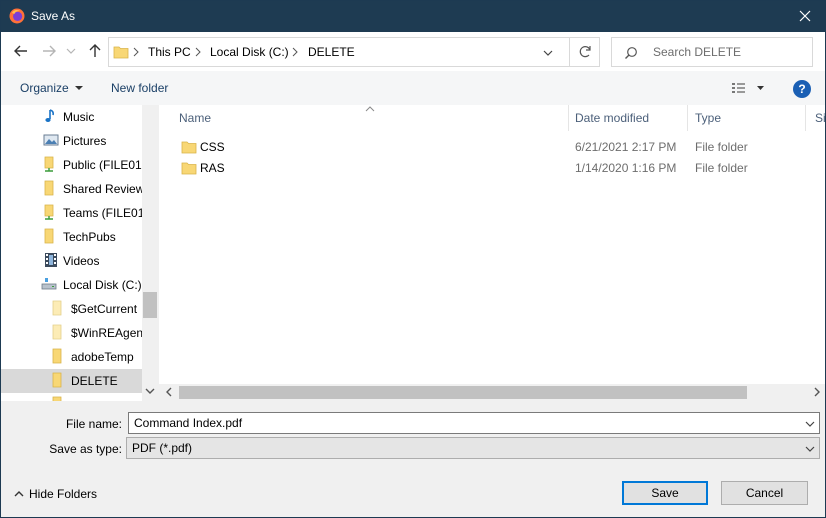  I want to click on scroll-left-icon, so click(169, 392).